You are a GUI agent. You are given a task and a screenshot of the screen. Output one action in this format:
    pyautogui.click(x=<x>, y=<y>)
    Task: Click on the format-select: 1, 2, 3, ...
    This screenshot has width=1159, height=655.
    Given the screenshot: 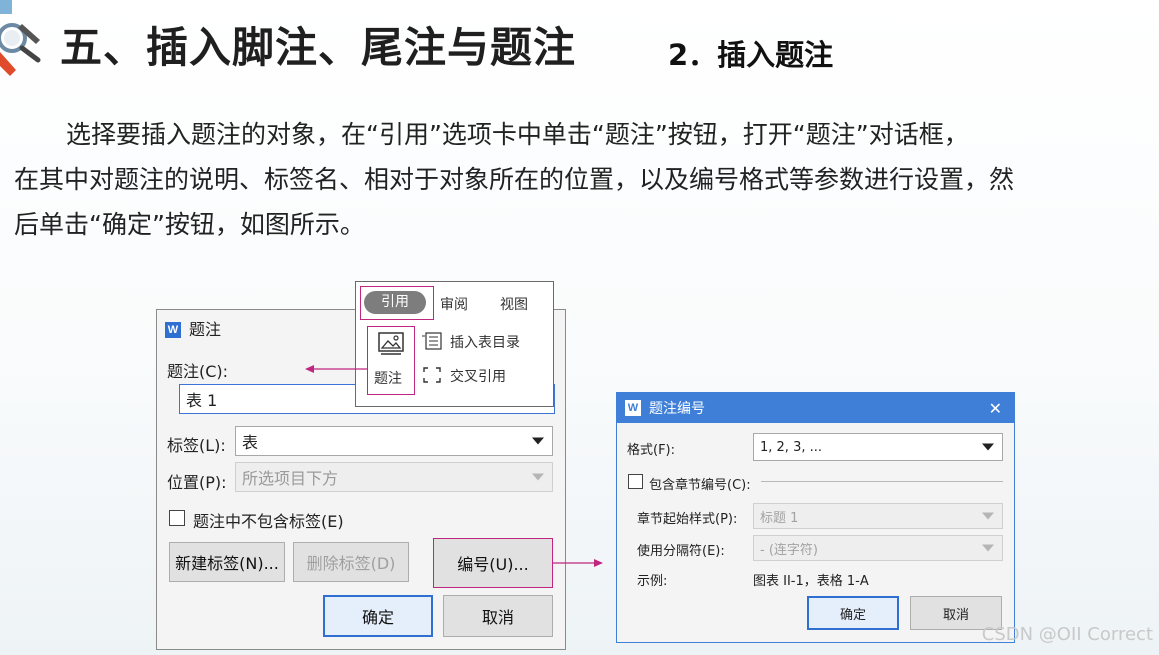 What is the action you would take?
    pyautogui.click(x=878, y=447)
    